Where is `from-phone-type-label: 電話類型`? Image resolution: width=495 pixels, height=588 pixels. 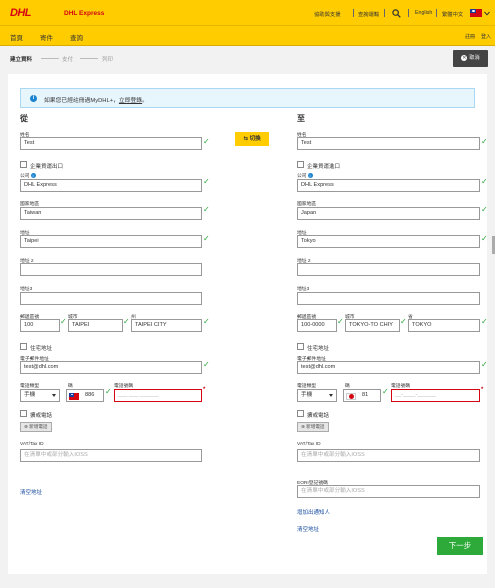 from-phone-type-label: 電話類型 is located at coordinates (30, 386).